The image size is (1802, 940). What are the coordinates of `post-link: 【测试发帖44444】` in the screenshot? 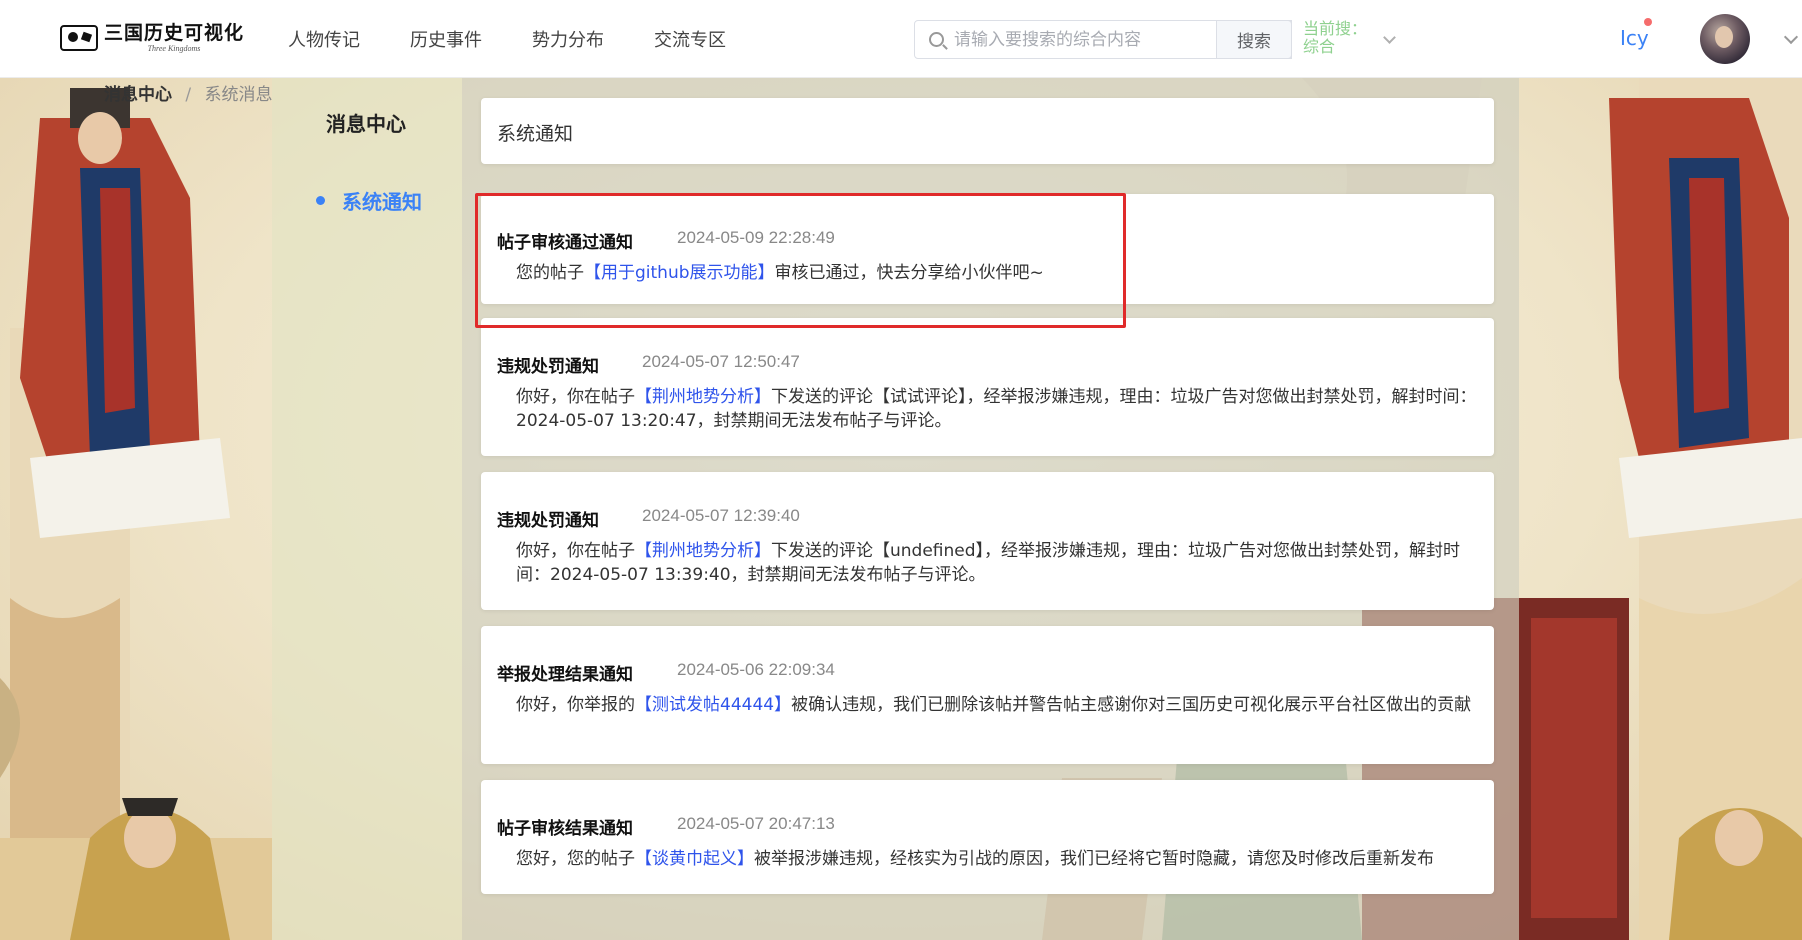 It's located at (713, 705).